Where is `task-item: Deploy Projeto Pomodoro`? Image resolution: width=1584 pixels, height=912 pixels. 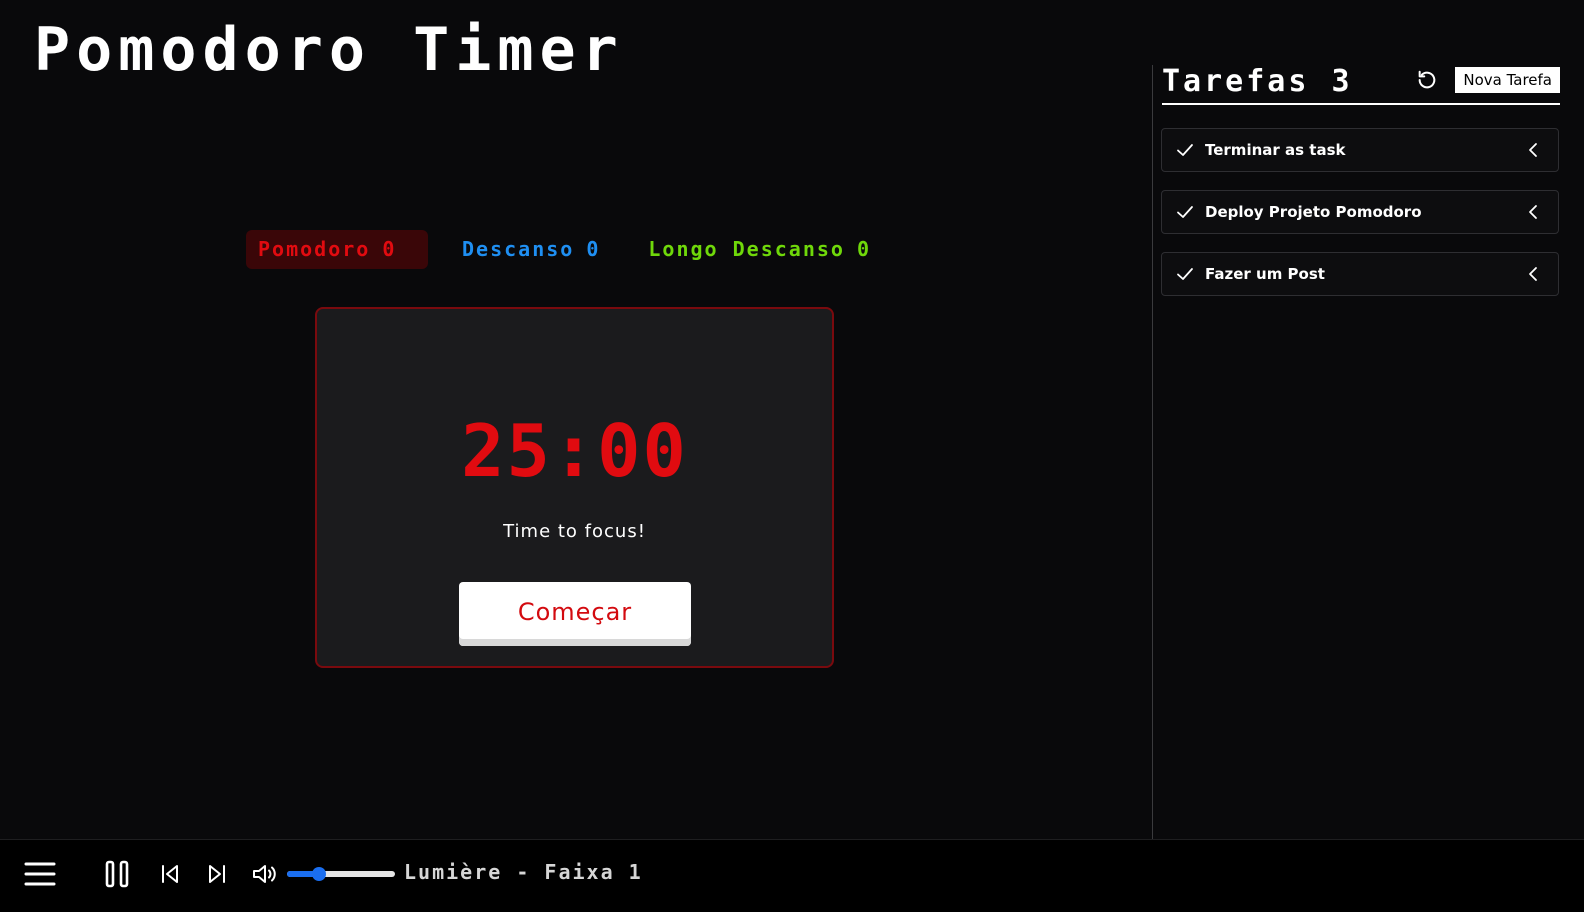 task-item: Deploy Projeto Pomodoro is located at coordinates (1360, 212).